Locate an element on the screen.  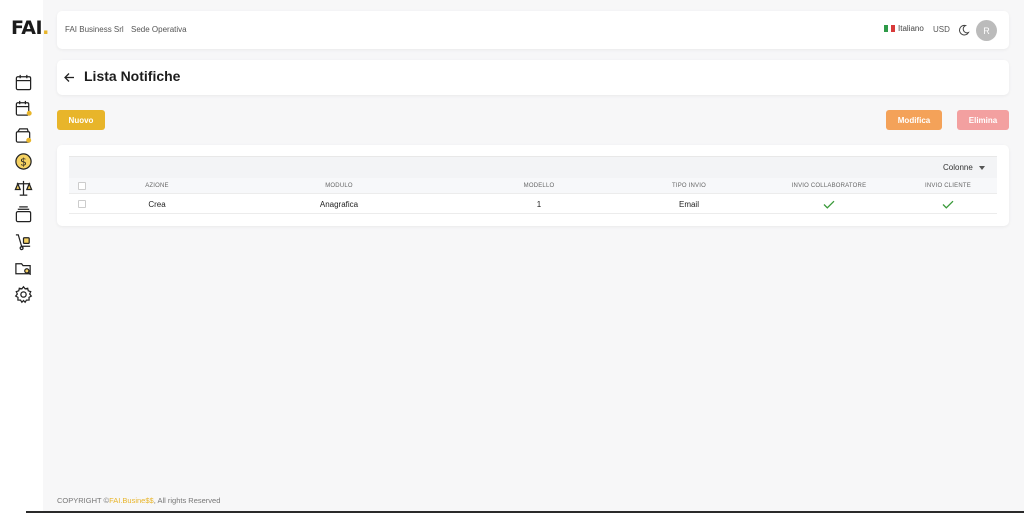
columns-label: Colonne is located at coordinates (958, 167).